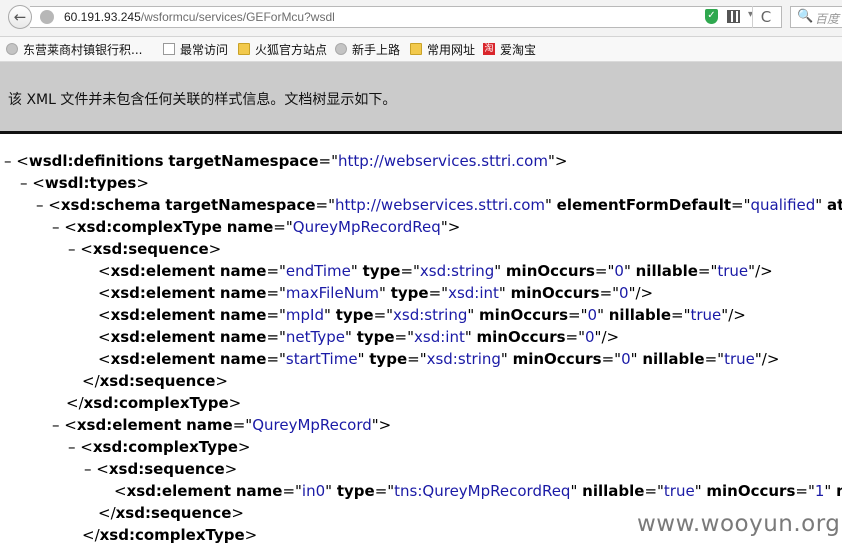  What do you see at coordinates (376, 49) in the screenshot?
I see `bookmark-label: 新手上路` at bounding box center [376, 49].